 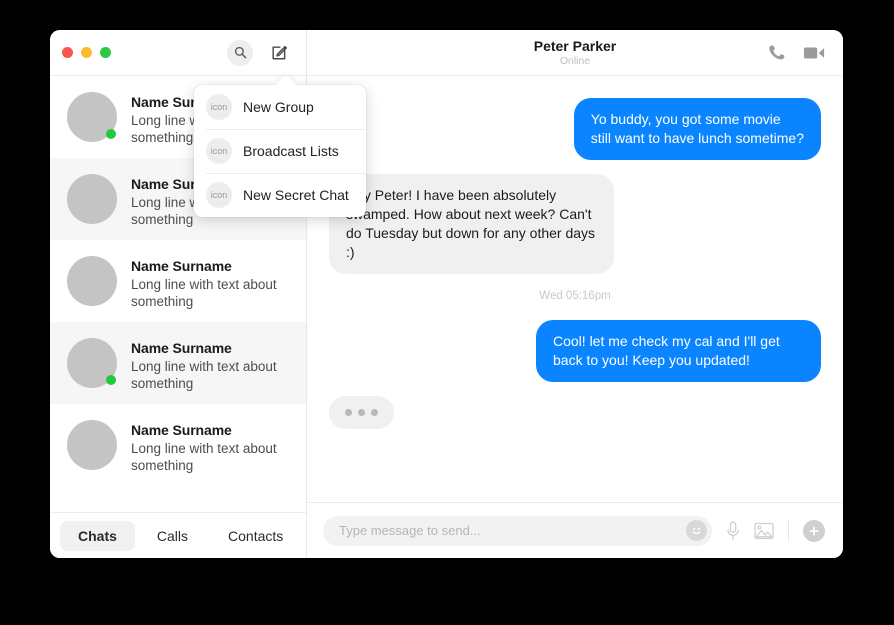 I want to click on video-camera-icon, so click(x=814, y=52).